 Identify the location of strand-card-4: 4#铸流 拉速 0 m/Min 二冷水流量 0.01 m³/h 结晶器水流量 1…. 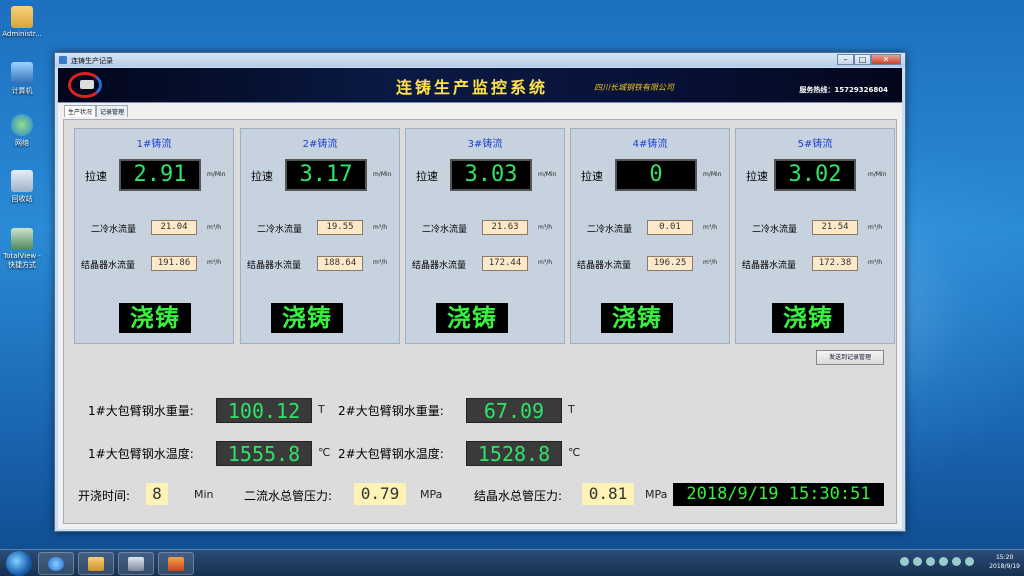
(650, 236).